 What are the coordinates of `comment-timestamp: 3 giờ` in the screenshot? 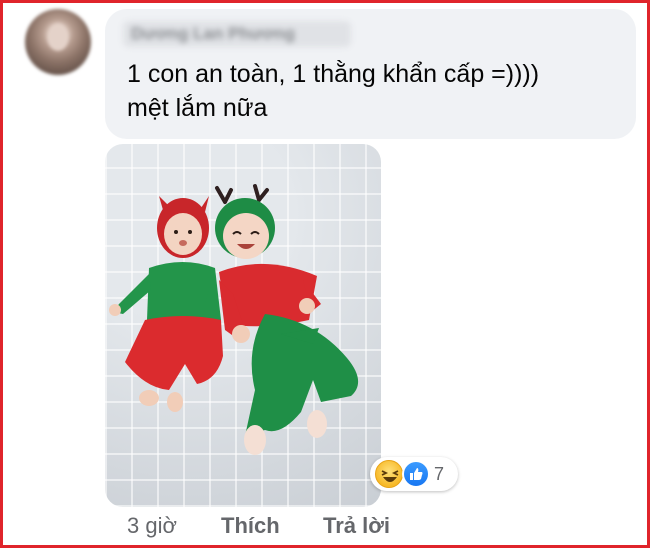 It's located at (152, 526).